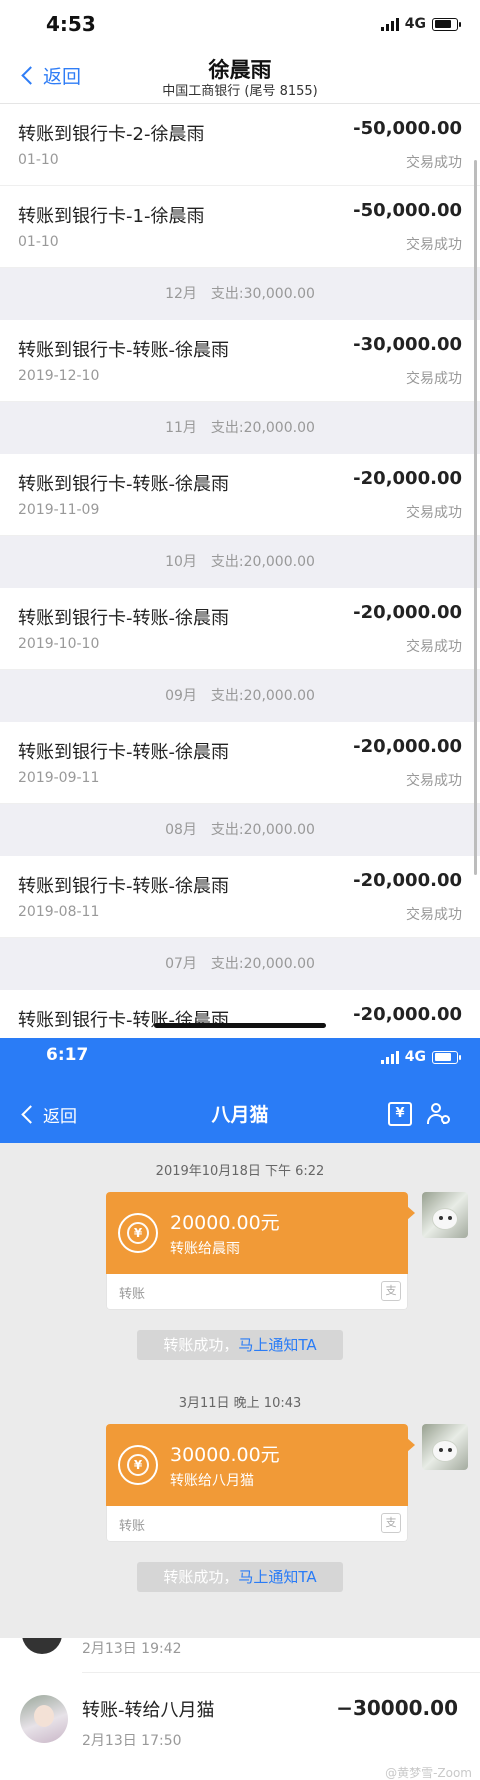  Describe the element at coordinates (212, 1481) in the screenshot. I see `transfer-recipient: 转账给八月猫` at that location.